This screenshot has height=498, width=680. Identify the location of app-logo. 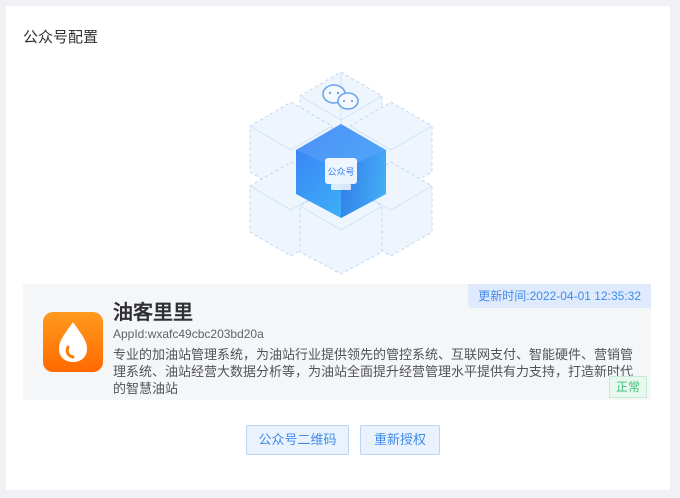
(73, 342).